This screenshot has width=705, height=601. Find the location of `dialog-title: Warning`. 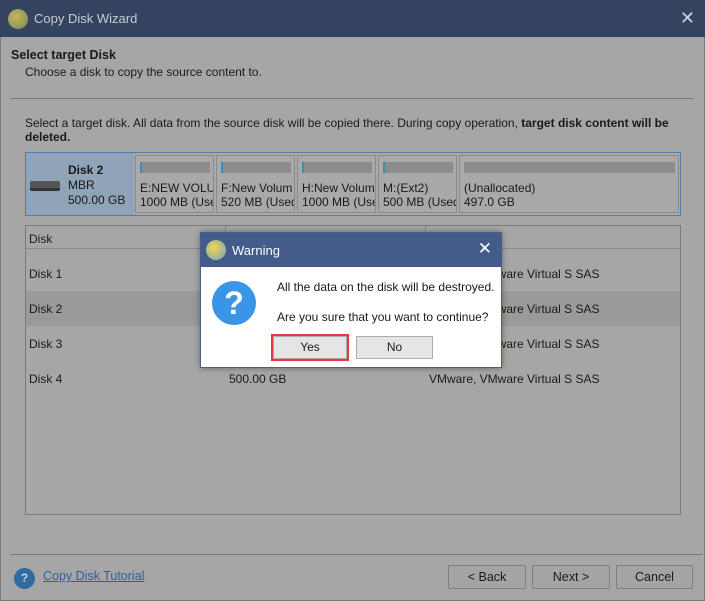

dialog-title: Warning is located at coordinates (256, 250).